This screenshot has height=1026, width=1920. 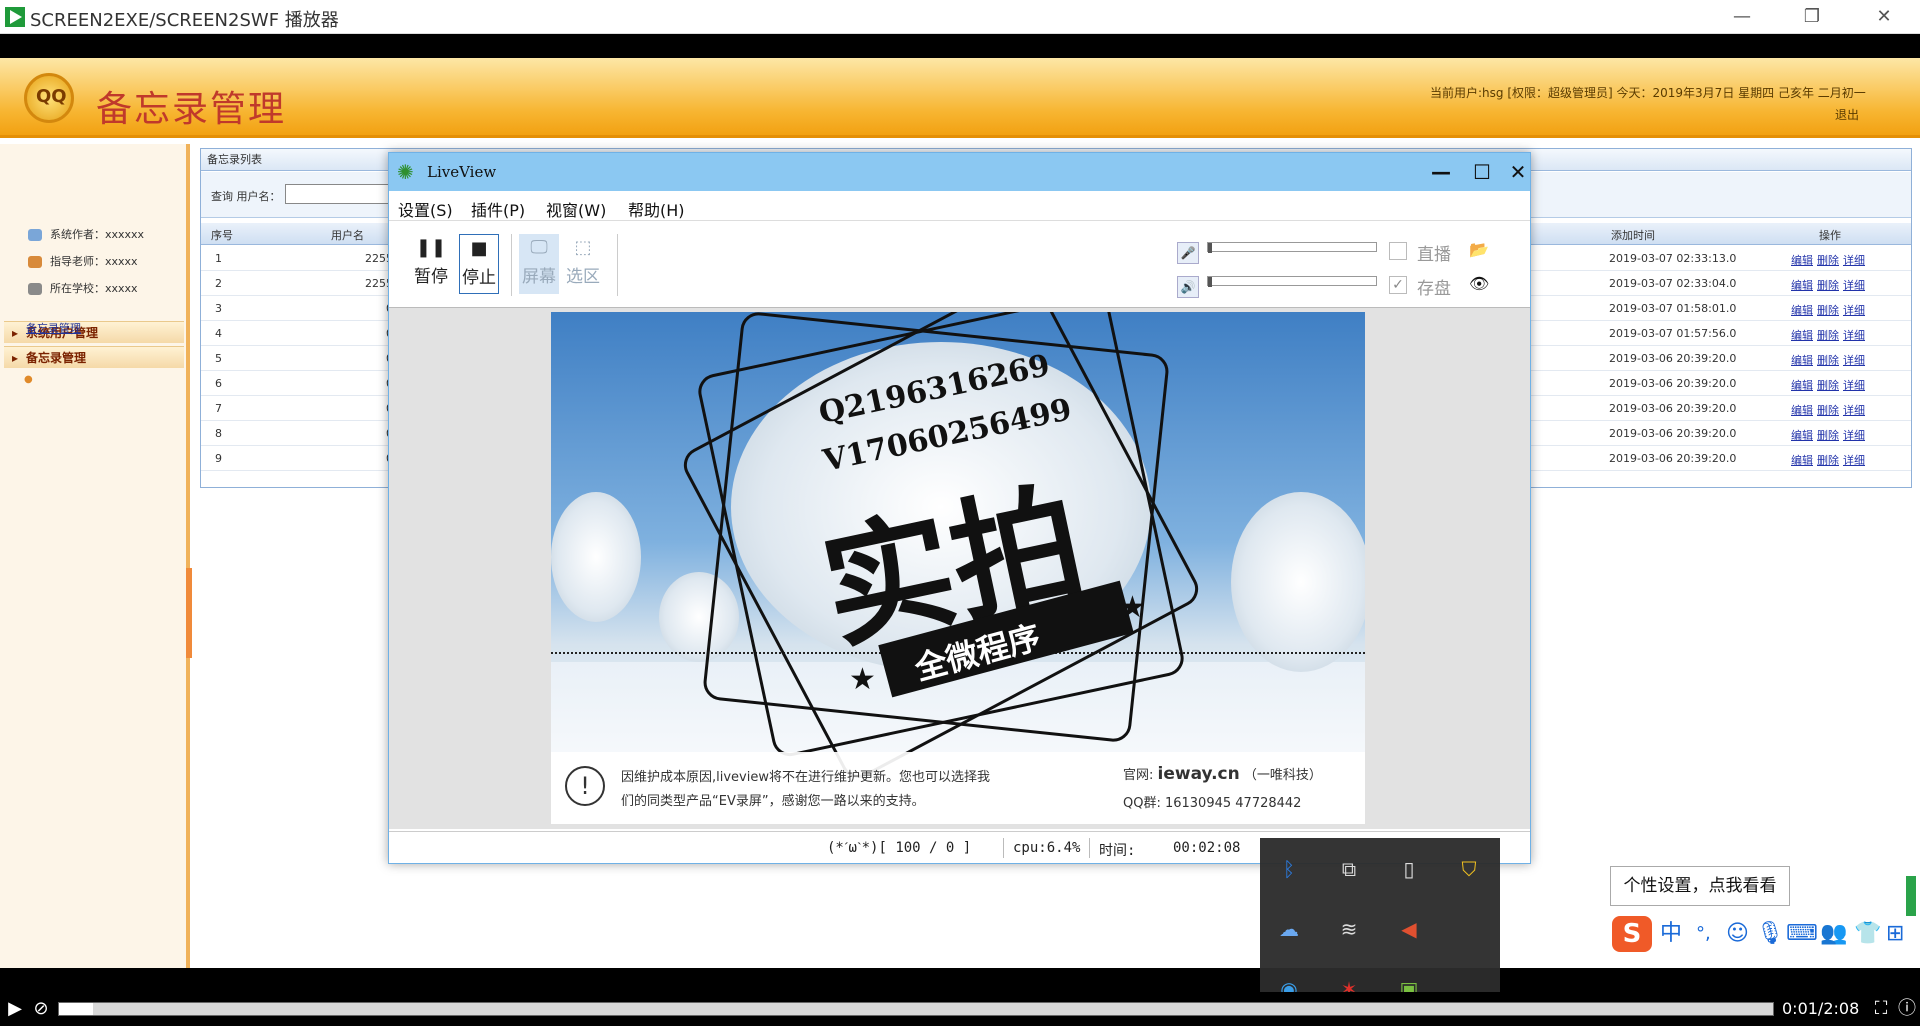 I want to click on ime-punct-toggle: °,, so click(x=1703, y=934).